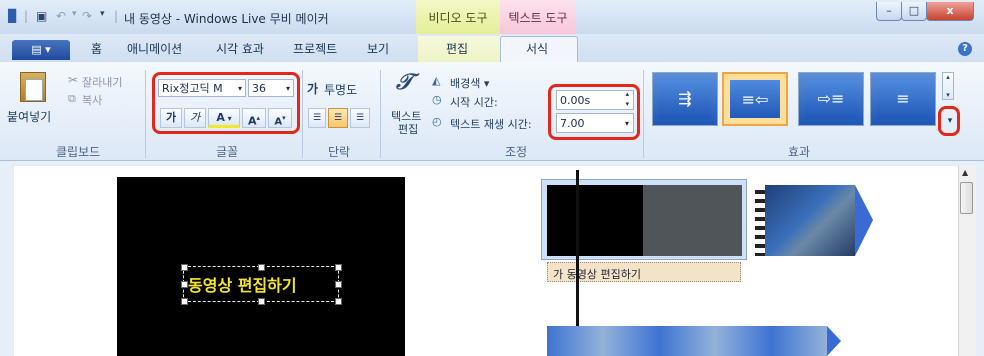  Describe the element at coordinates (458, 17) in the screenshot. I see `context-video-tools: 비디오 도구` at that location.